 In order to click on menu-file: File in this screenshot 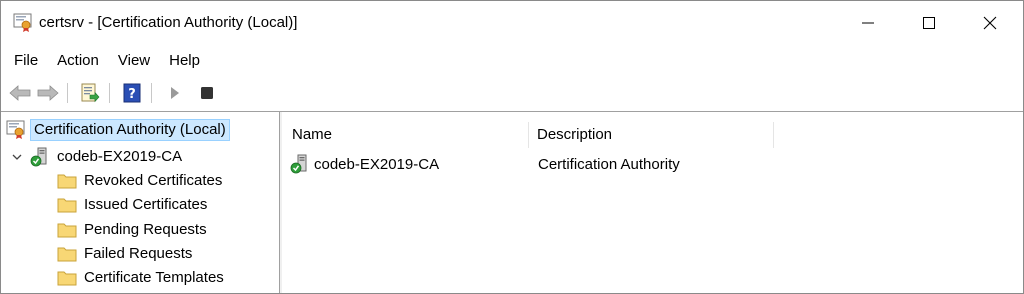, I will do `click(26, 61)`.